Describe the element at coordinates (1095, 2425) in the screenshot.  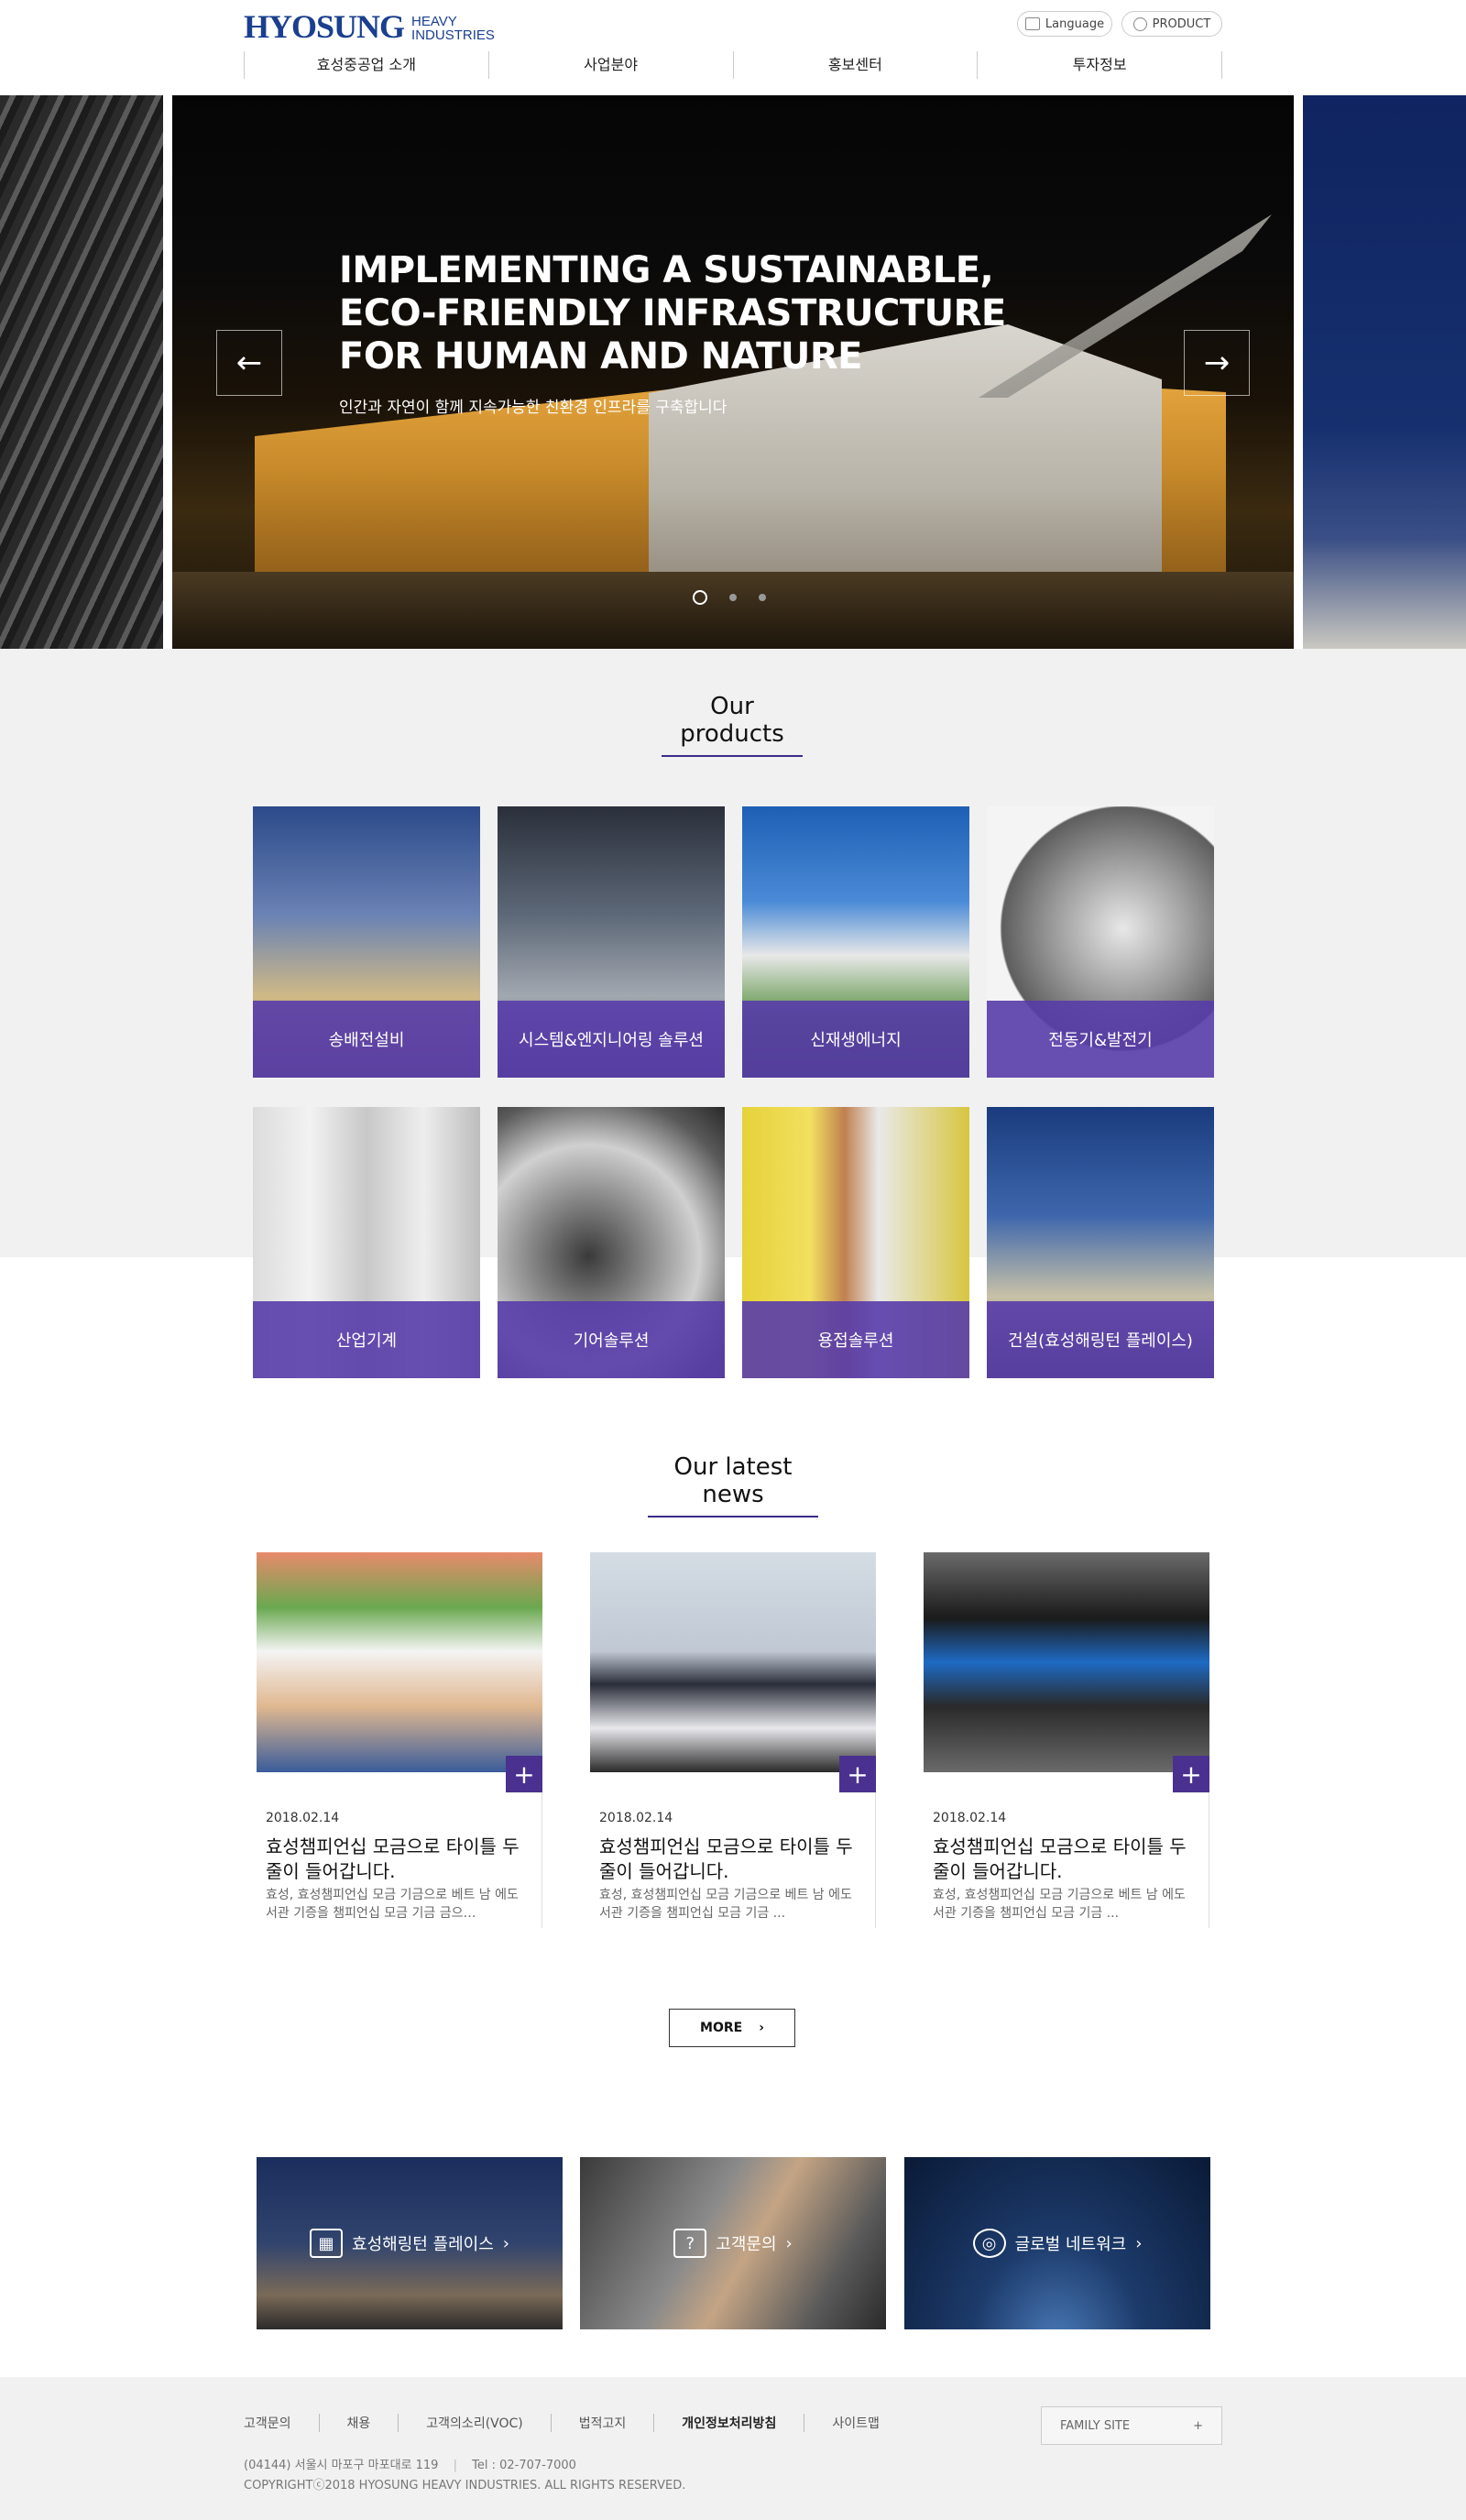
I see `family-site-label: FAMILY SITE` at that location.